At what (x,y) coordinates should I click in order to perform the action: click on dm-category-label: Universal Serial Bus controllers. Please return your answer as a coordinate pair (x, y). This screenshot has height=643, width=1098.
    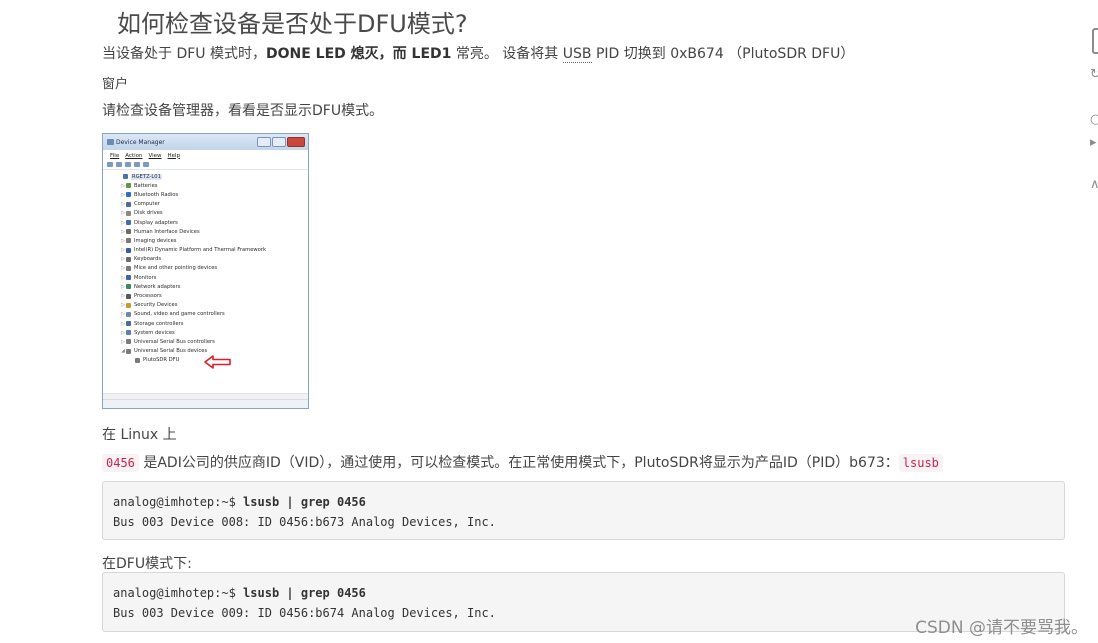
    Looking at the image, I should click on (174, 341).